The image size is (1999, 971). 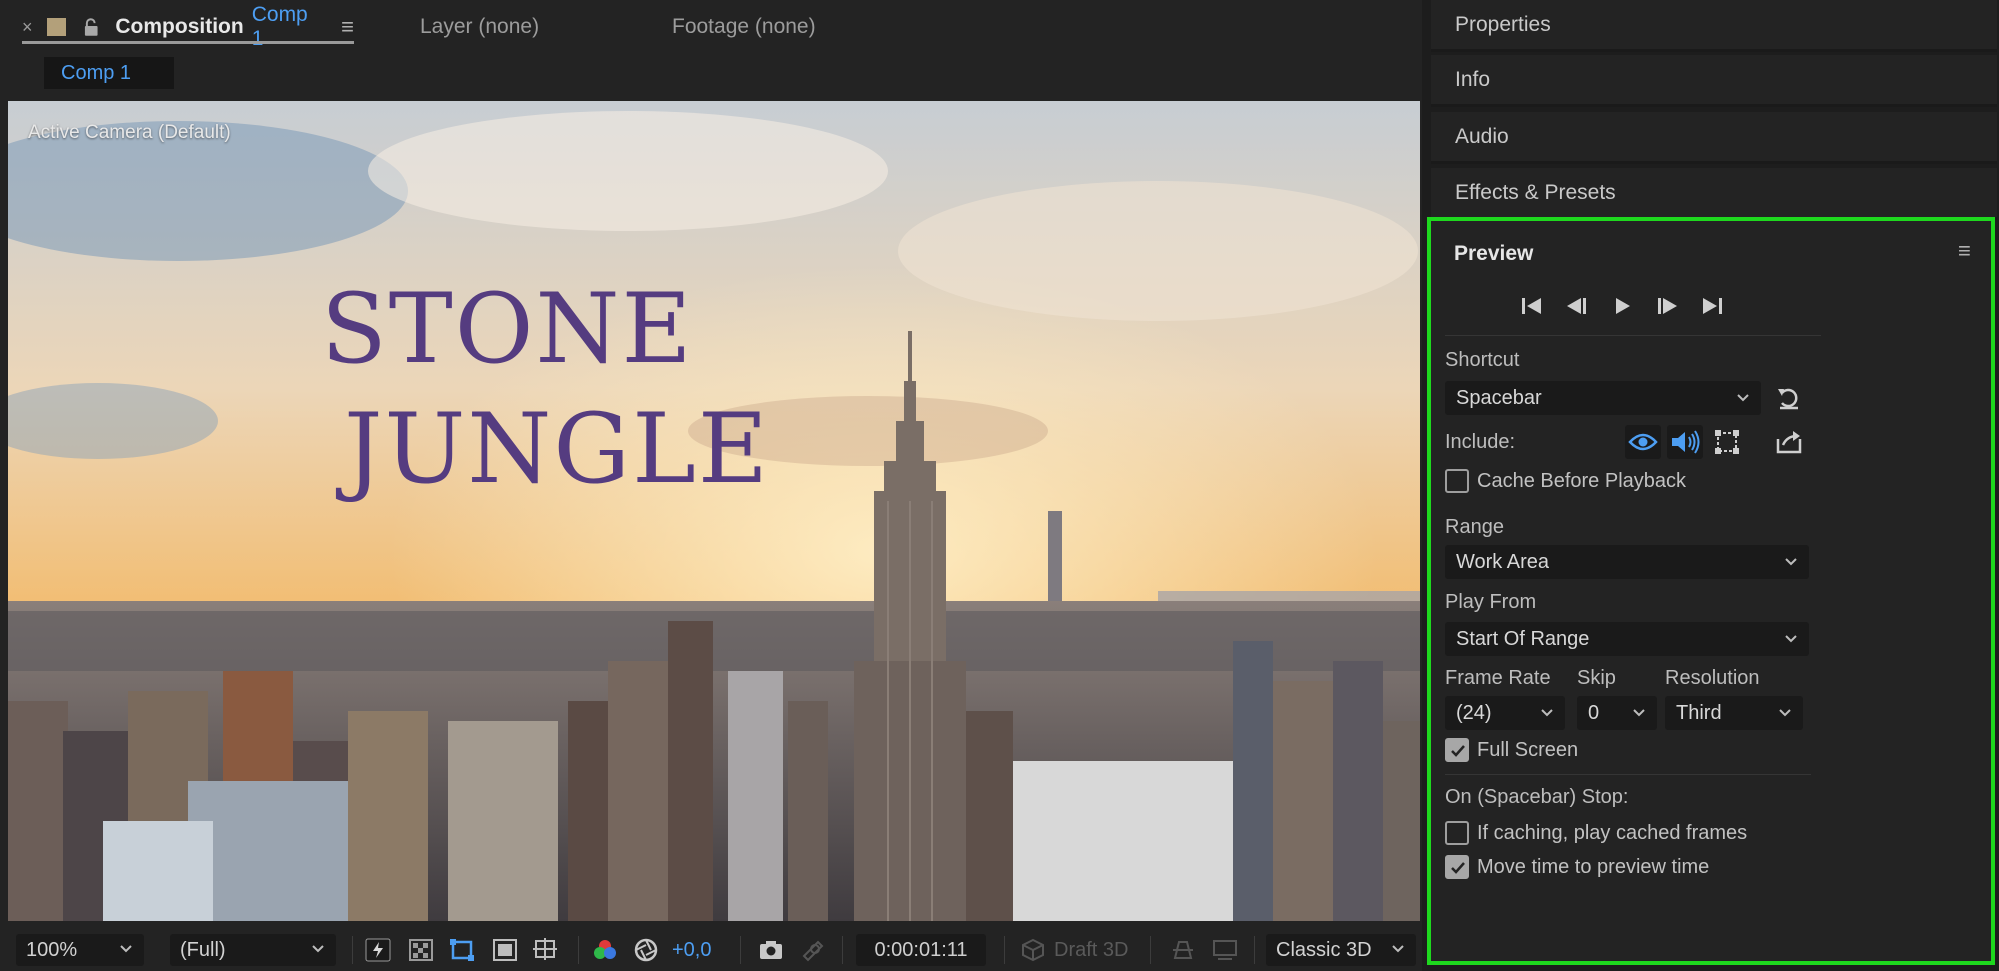 I want to click on range-value: Work Area, so click(x=1502, y=561).